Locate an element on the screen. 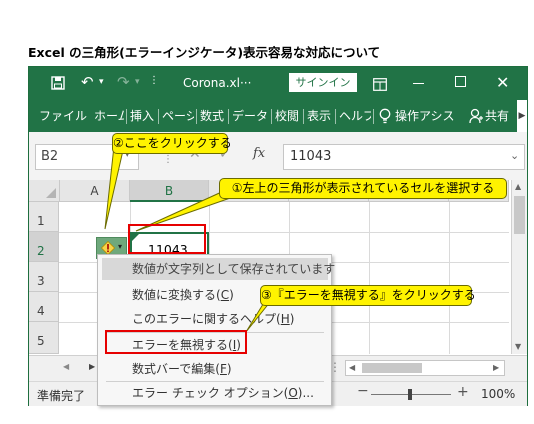 The height and width of the screenshot is (424, 534). callout-step1: ①左上の三角形が表示されているセルを選択する is located at coordinates (363, 188).